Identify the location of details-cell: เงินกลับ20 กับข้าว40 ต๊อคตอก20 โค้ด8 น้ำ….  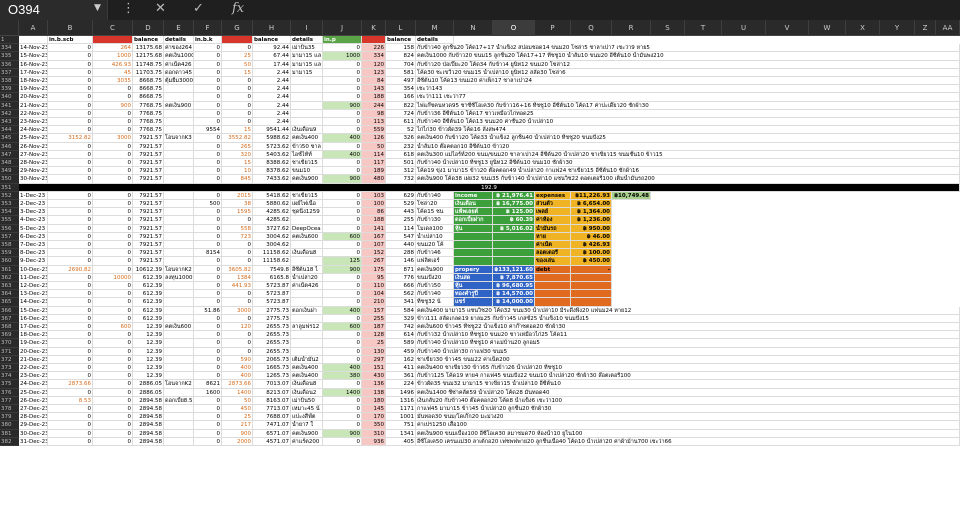
(688, 400).